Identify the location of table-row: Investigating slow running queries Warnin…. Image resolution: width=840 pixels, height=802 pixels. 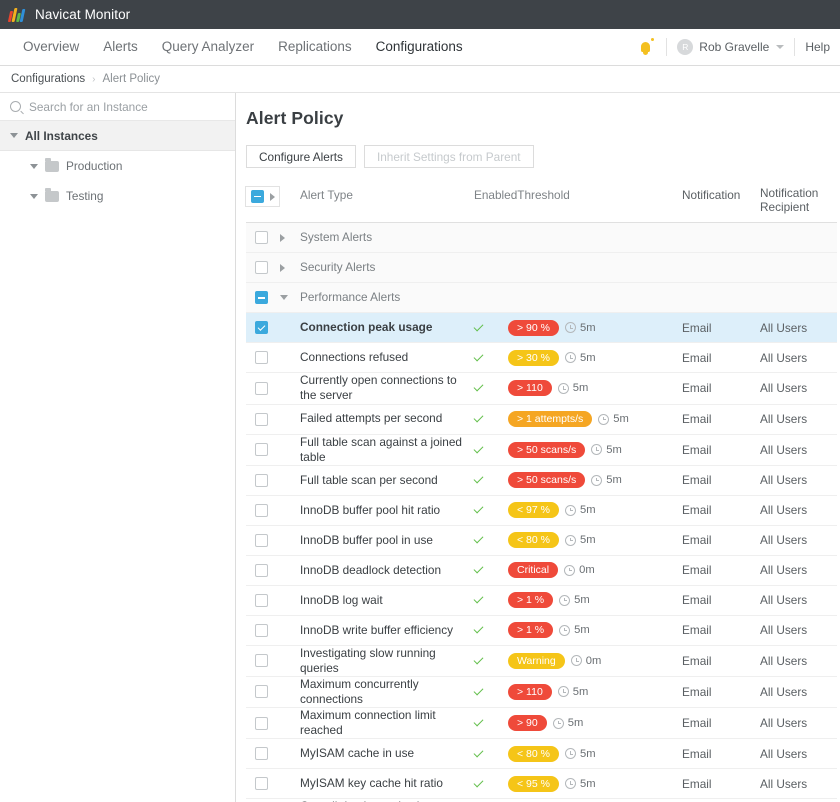
(541, 661).